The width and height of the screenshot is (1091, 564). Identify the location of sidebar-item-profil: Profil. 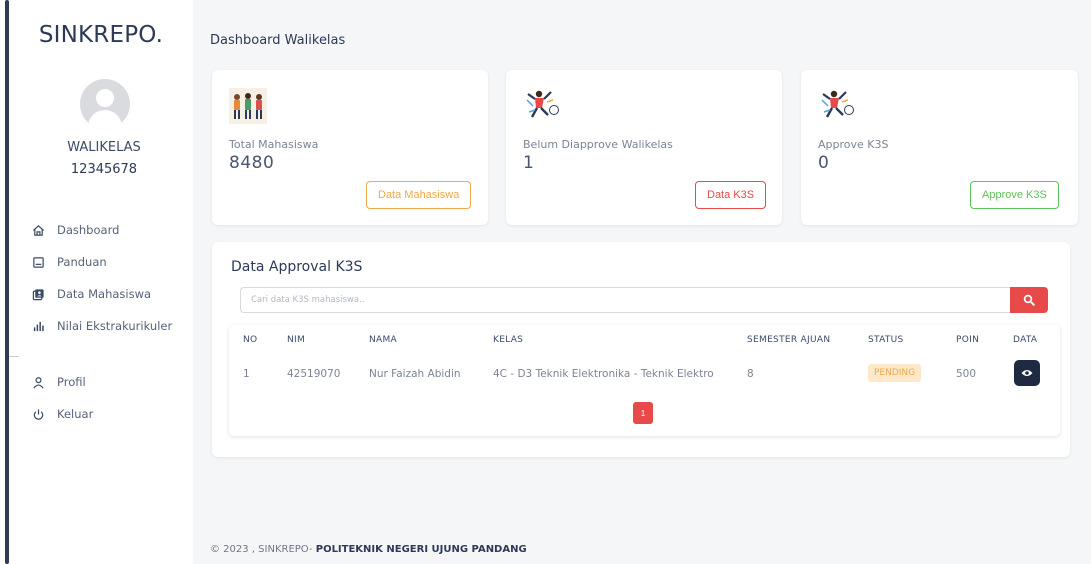
(101, 382).